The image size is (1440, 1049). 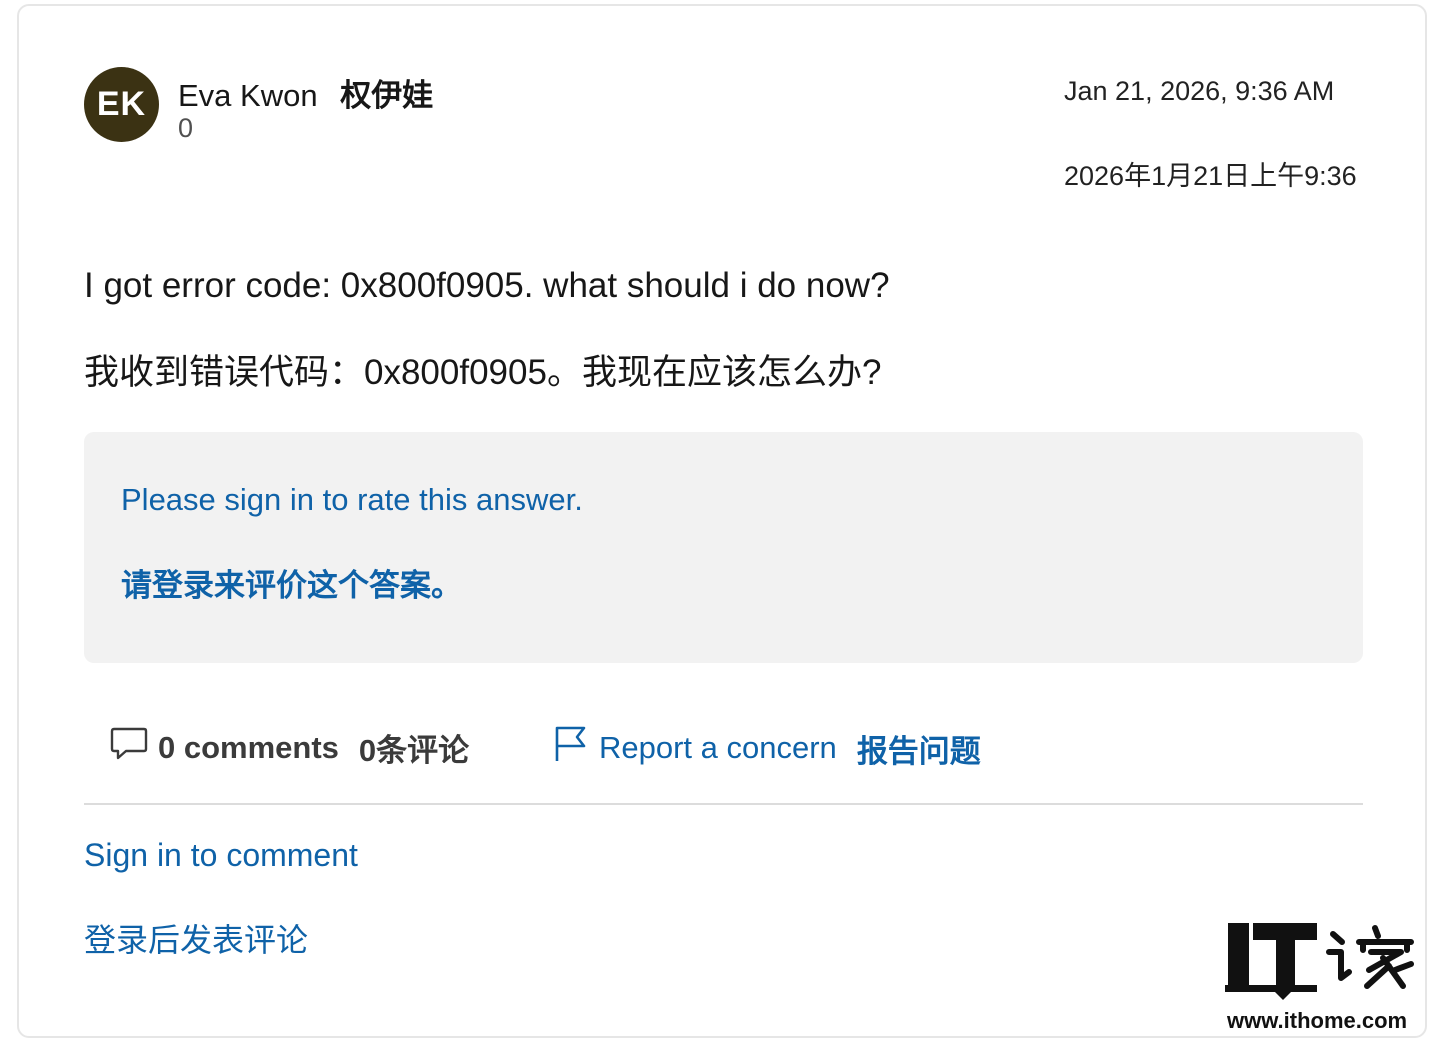 I want to click on flag-icon, so click(x=570, y=748).